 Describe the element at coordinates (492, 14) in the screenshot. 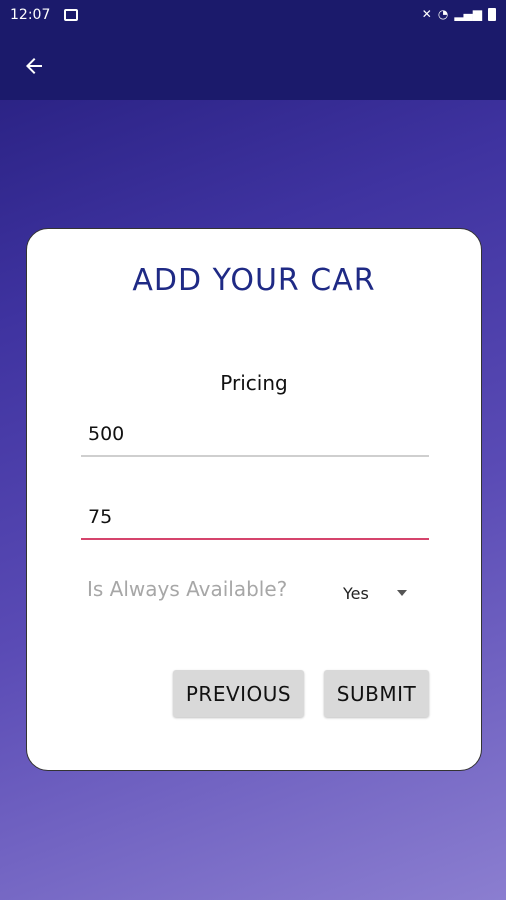

I see `battery-icon` at that location.